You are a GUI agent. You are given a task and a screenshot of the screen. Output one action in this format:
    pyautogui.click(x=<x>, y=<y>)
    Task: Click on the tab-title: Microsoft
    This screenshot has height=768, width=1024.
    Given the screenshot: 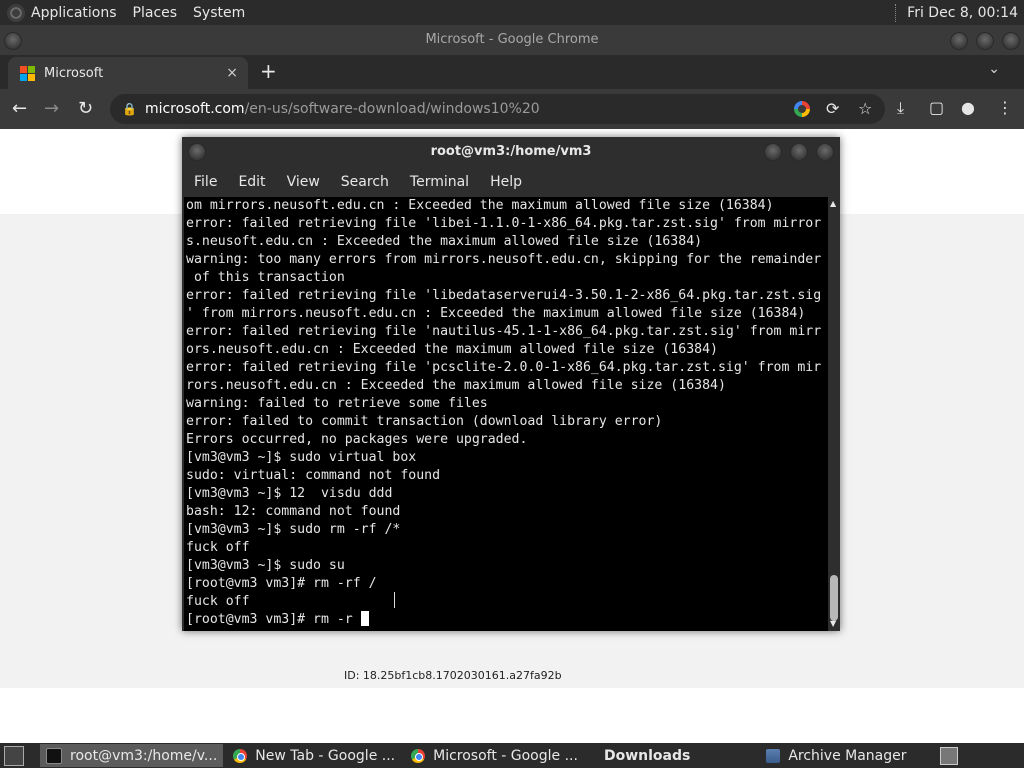 What is the action you would take?
    pyautogui.click(x=74, y=73)
    